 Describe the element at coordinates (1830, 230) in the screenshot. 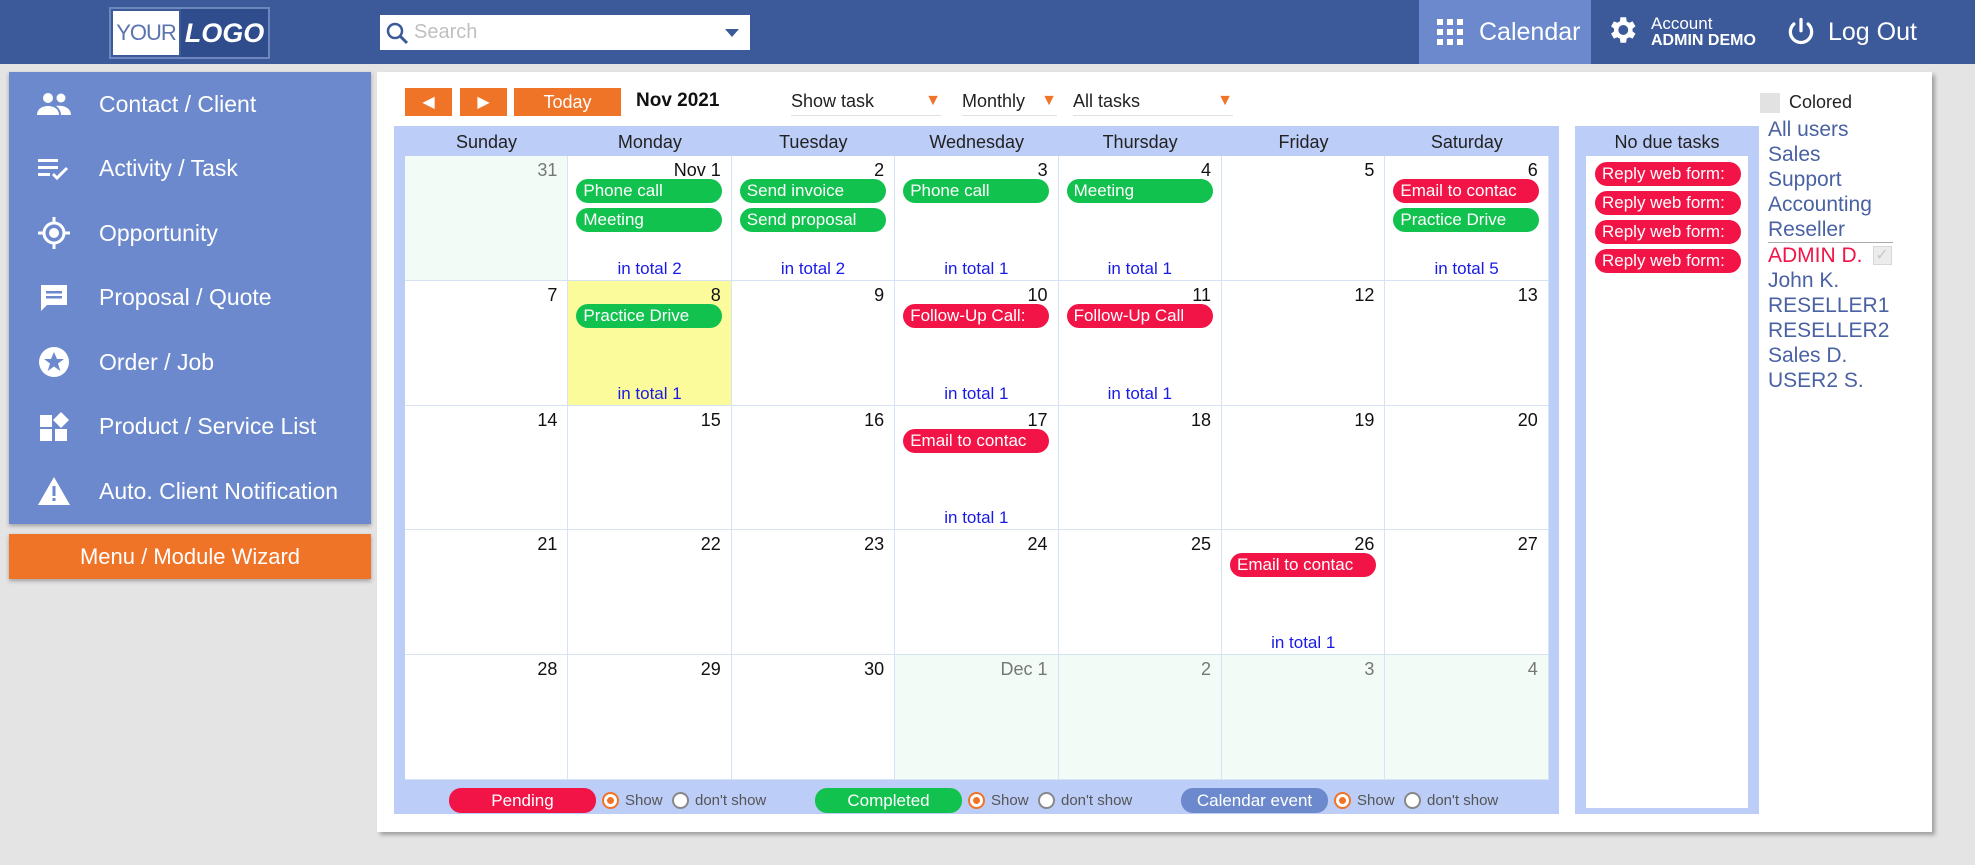

I see `user-group-reseller: Reseller` at that location.